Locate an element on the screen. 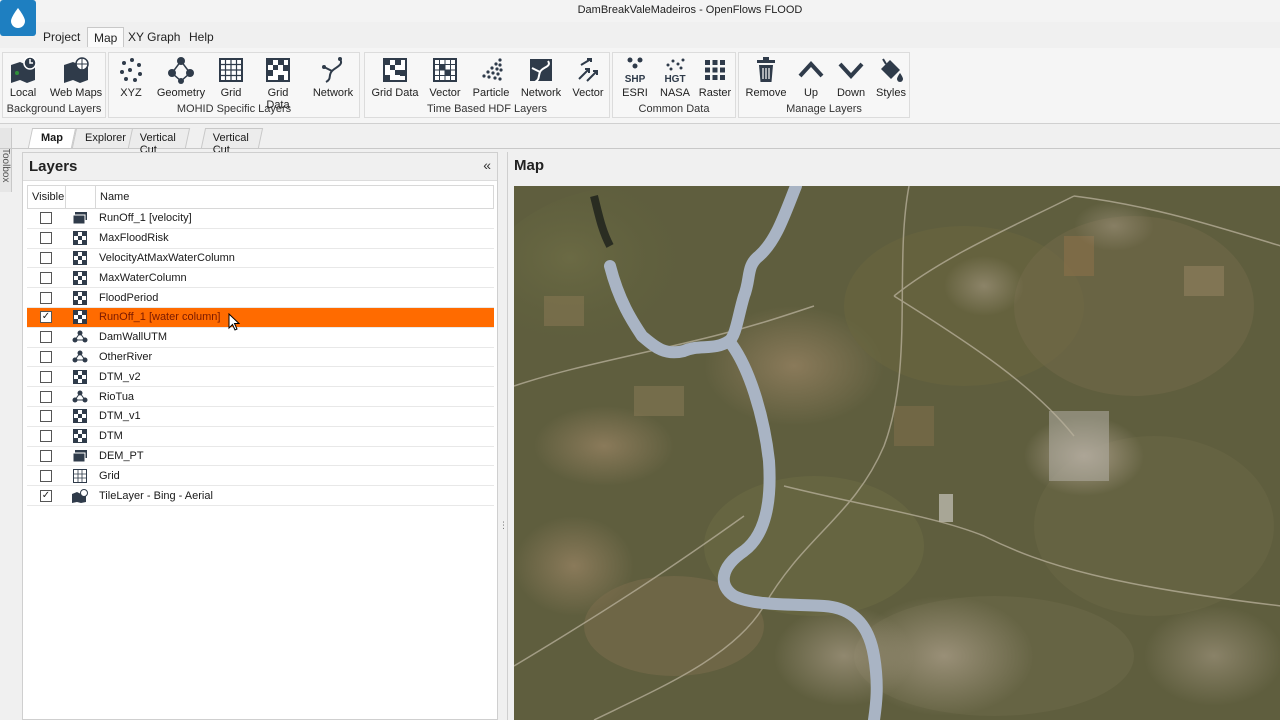 The height and width of the screenshot is (720, 1280). layer-row: FloodPeriod is located at coordinates (260, 298).